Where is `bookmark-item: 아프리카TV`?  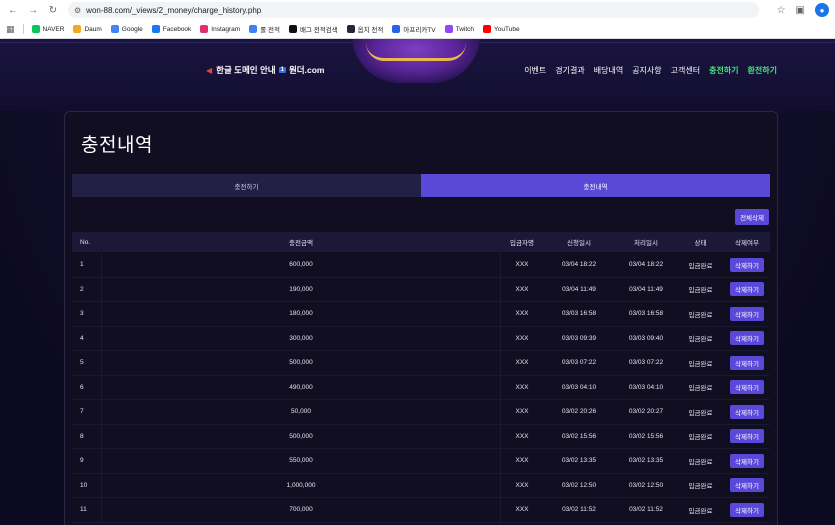
bookmark-item: 아프리카TV is located at coordinates (414, 29).